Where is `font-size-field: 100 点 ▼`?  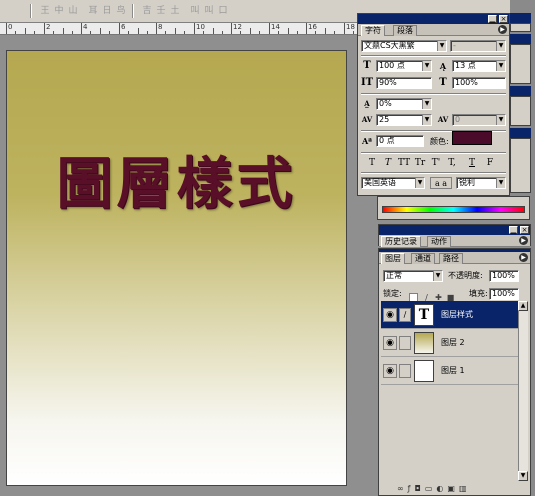 font-size-field: 100 点 ▼ is located at coordinates (404, 66).